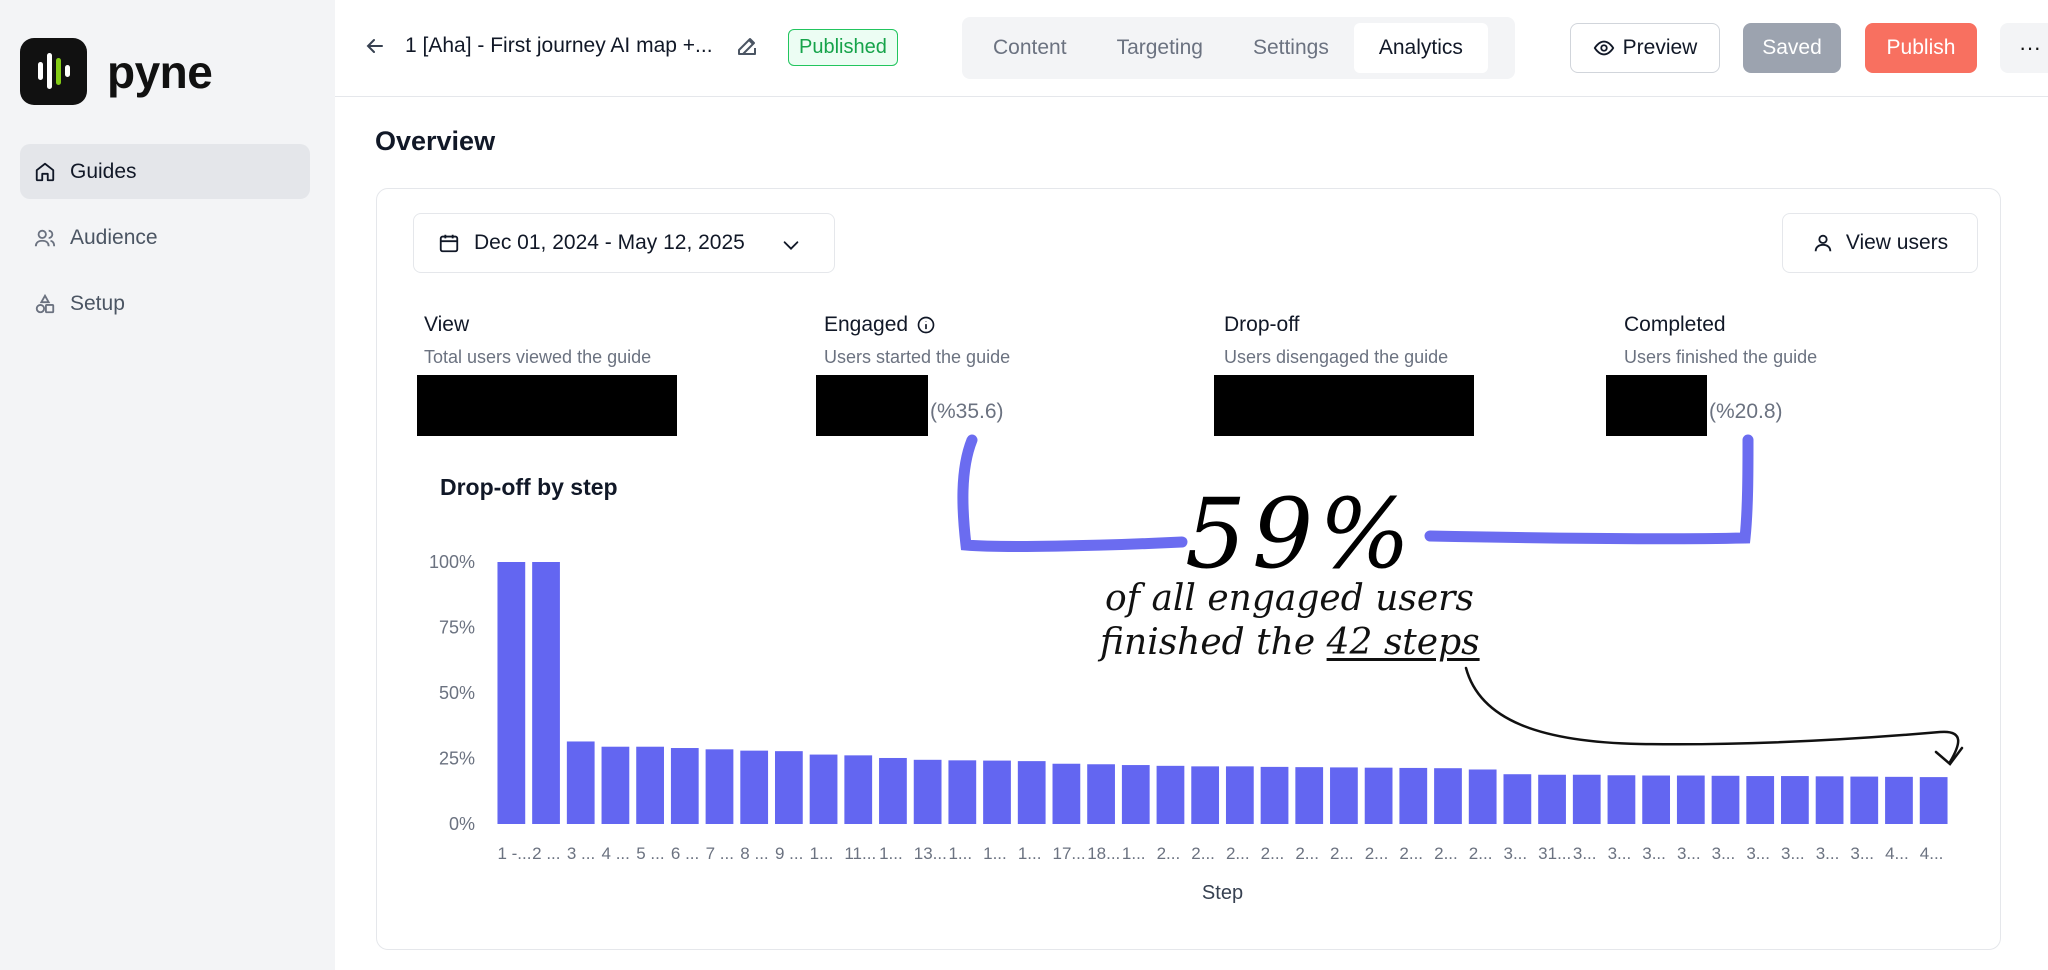 Image resolution: width=2048 pixels, height=970 pixels. Describe the element at coordinates (747, 46) in the screenshot. I see `edit-icon` at that location.